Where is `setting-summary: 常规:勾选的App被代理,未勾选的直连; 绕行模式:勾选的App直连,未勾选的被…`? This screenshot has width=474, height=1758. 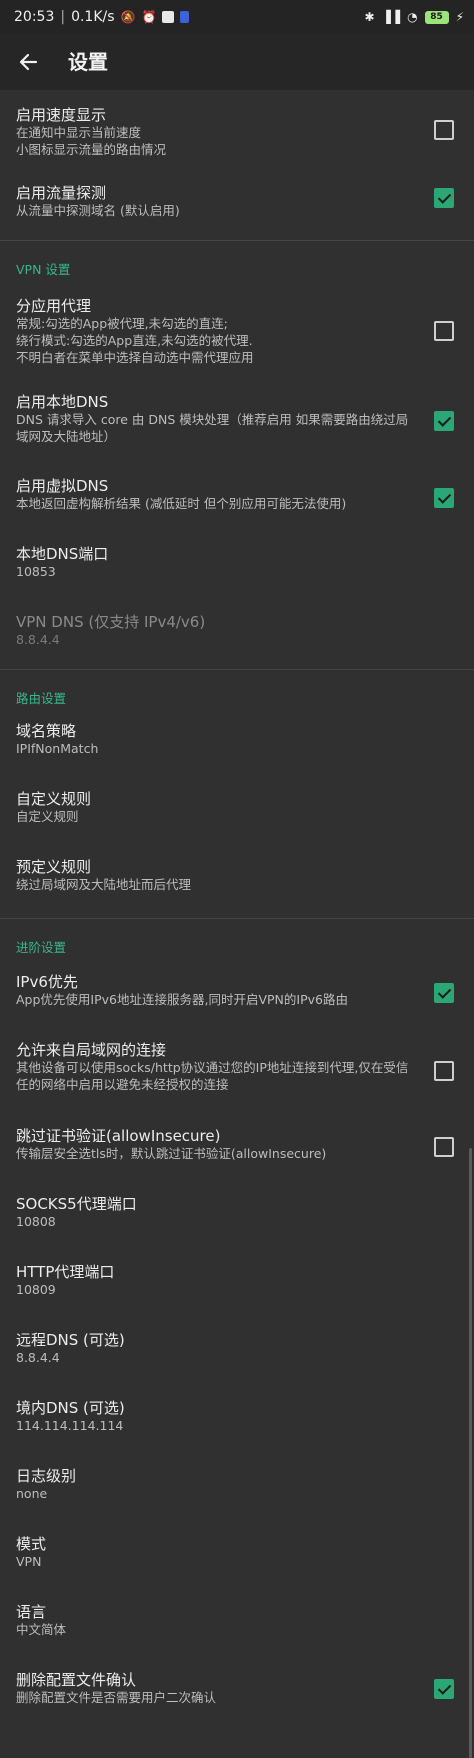 setting-summary: 常规:勾选的App被代理,未勾选的直连; 绕行模式:勾选的App直连,未勾选的被… is located at coordinates (135, 340).